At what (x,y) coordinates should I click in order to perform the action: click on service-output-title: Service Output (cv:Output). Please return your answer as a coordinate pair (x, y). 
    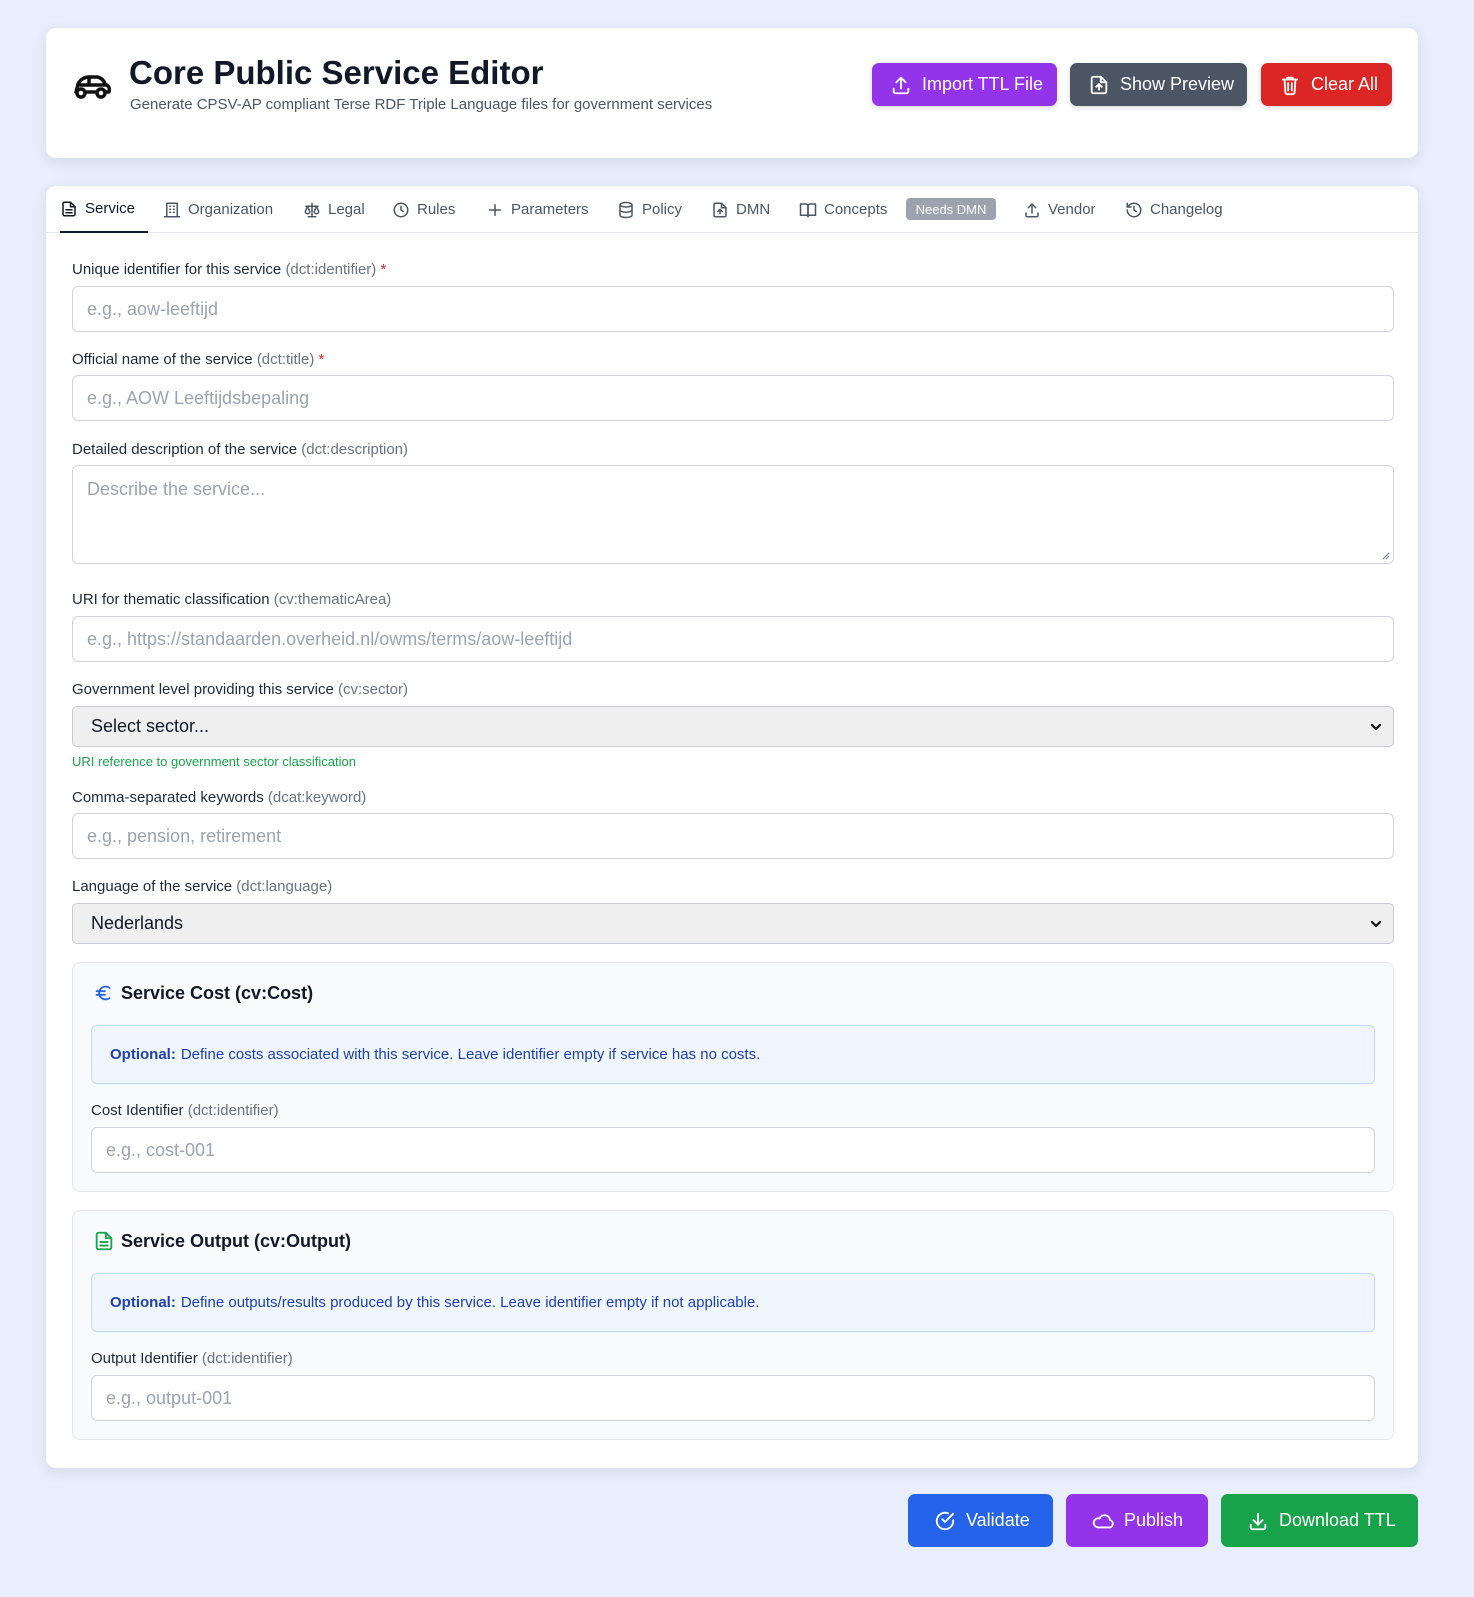
    Looking at the image, I should click on (236, 1241).